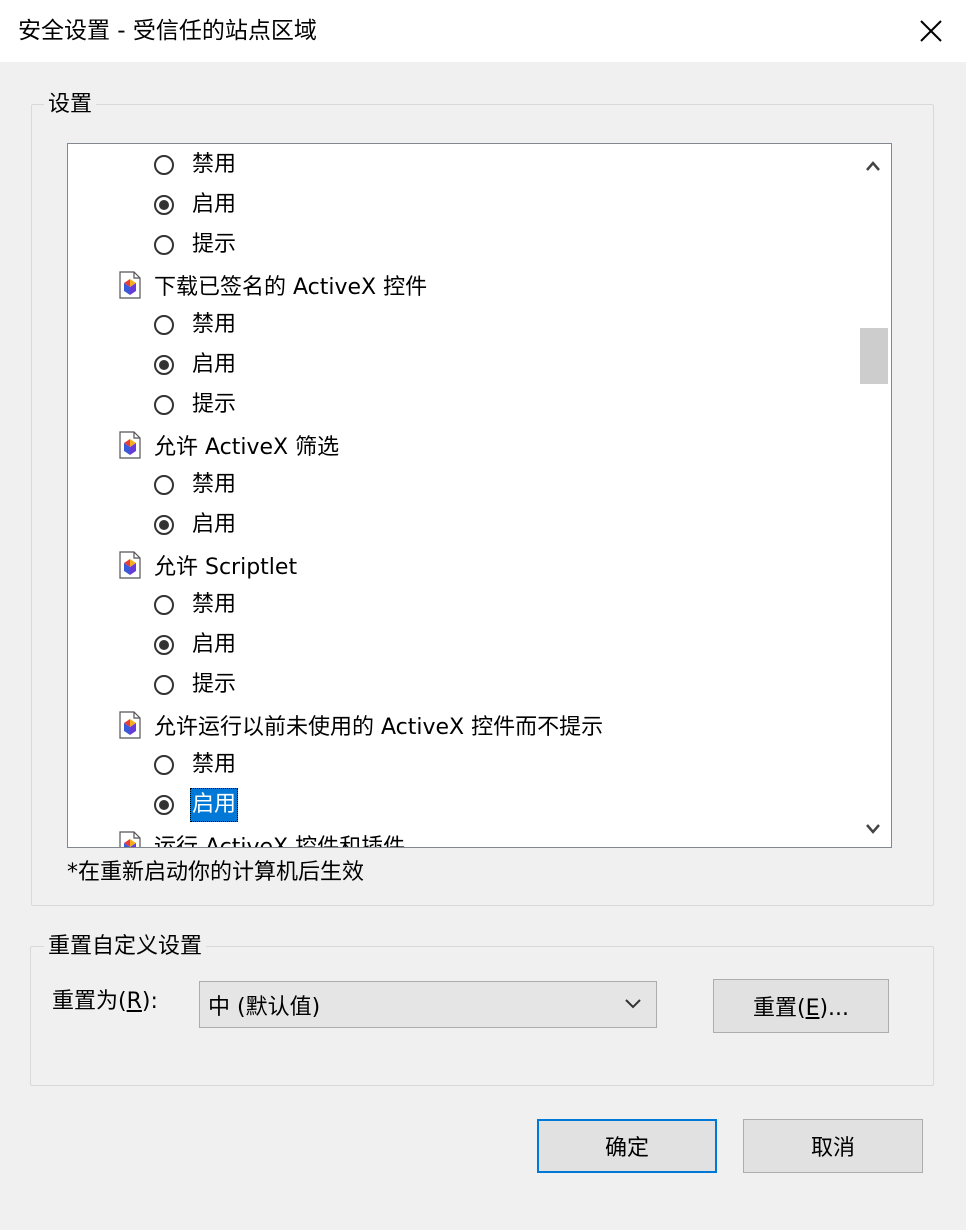 The height and width of the screenshot is (1230, 966). I want to click on setting-heading: 下载已签名的 ActiveX 控件, so click(272, 285).